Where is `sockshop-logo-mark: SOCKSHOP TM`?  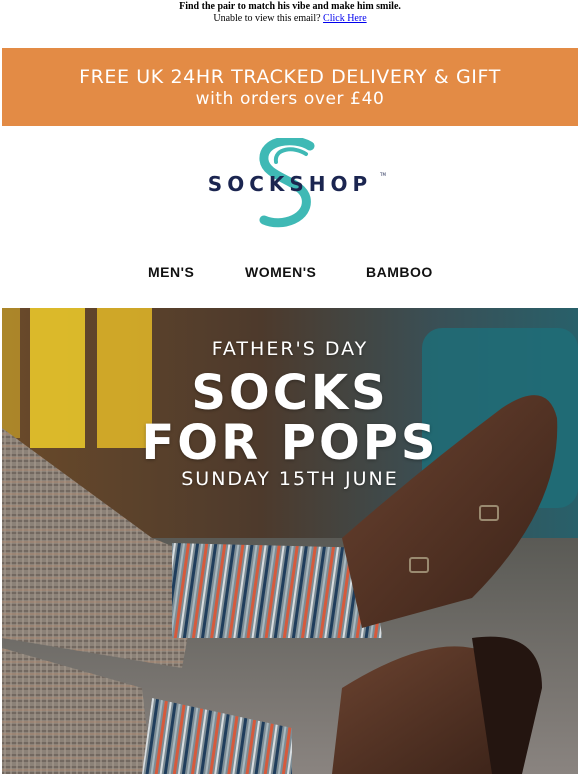
sockshop-logo-mark: SOCKSHOP TM is located at coordinates (297, 182).